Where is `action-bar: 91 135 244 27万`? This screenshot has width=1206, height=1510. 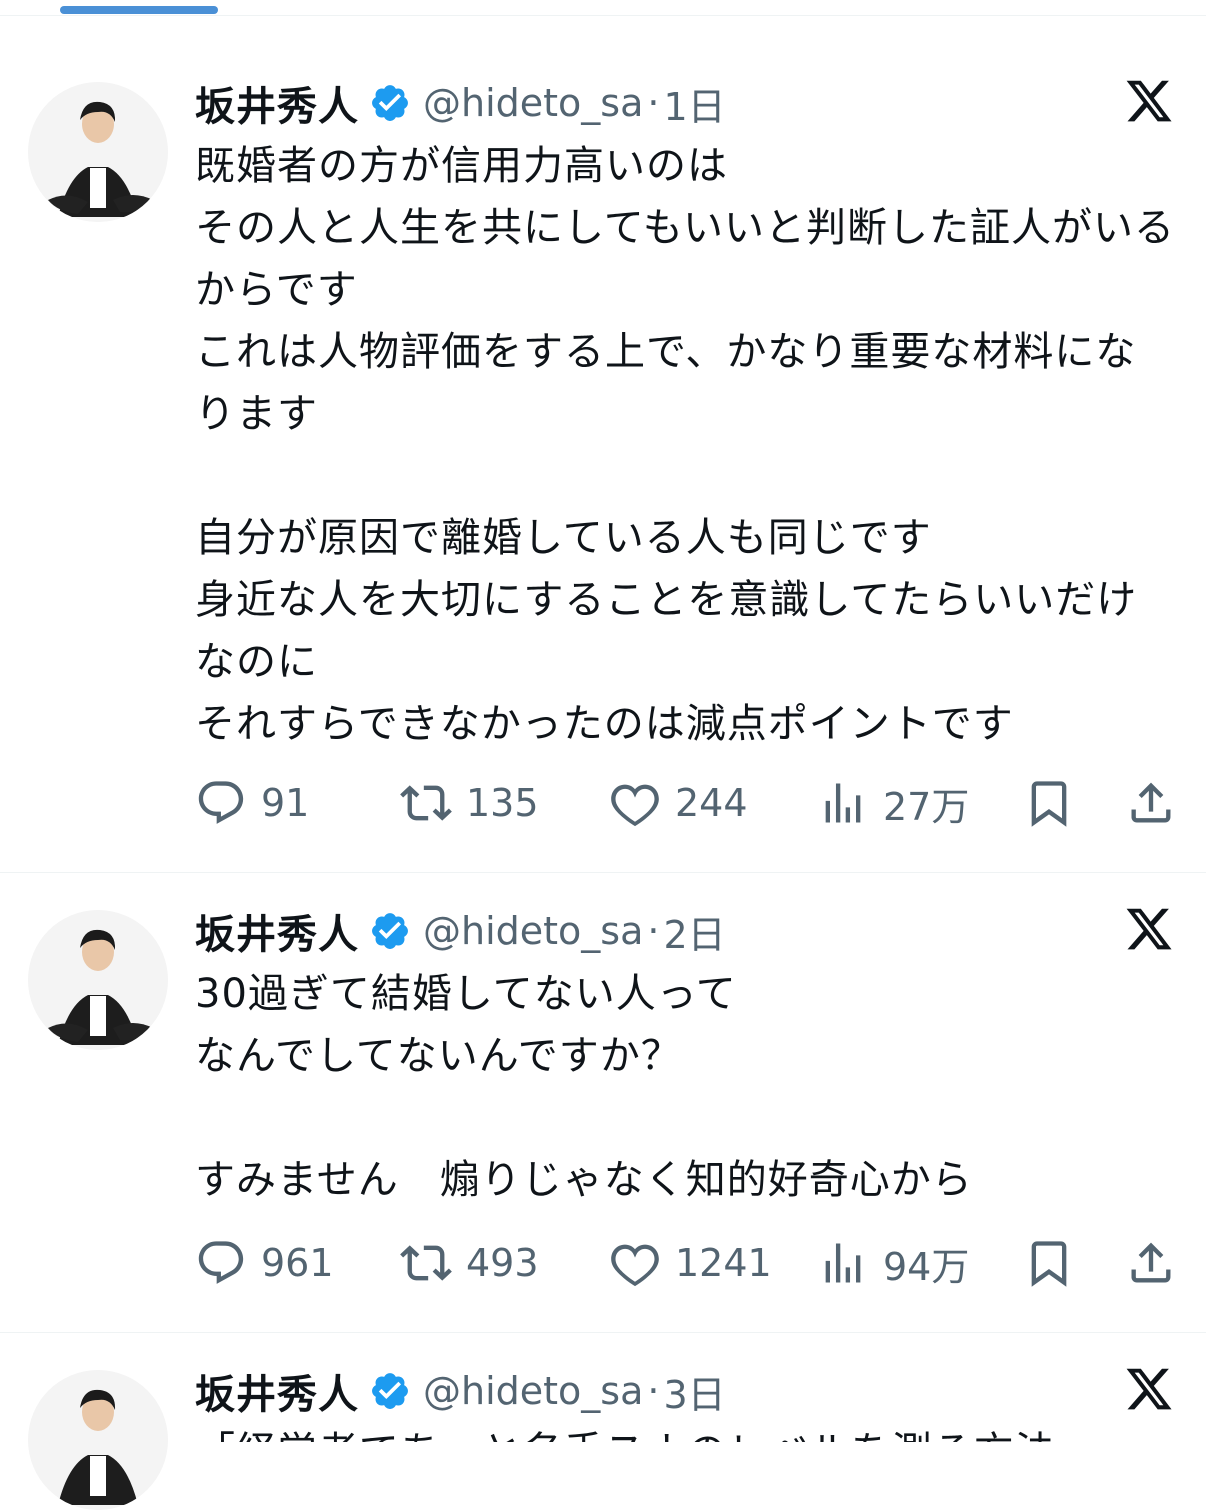
action-bar: 91 135 244 27万 is located at coordinates (687, 803).